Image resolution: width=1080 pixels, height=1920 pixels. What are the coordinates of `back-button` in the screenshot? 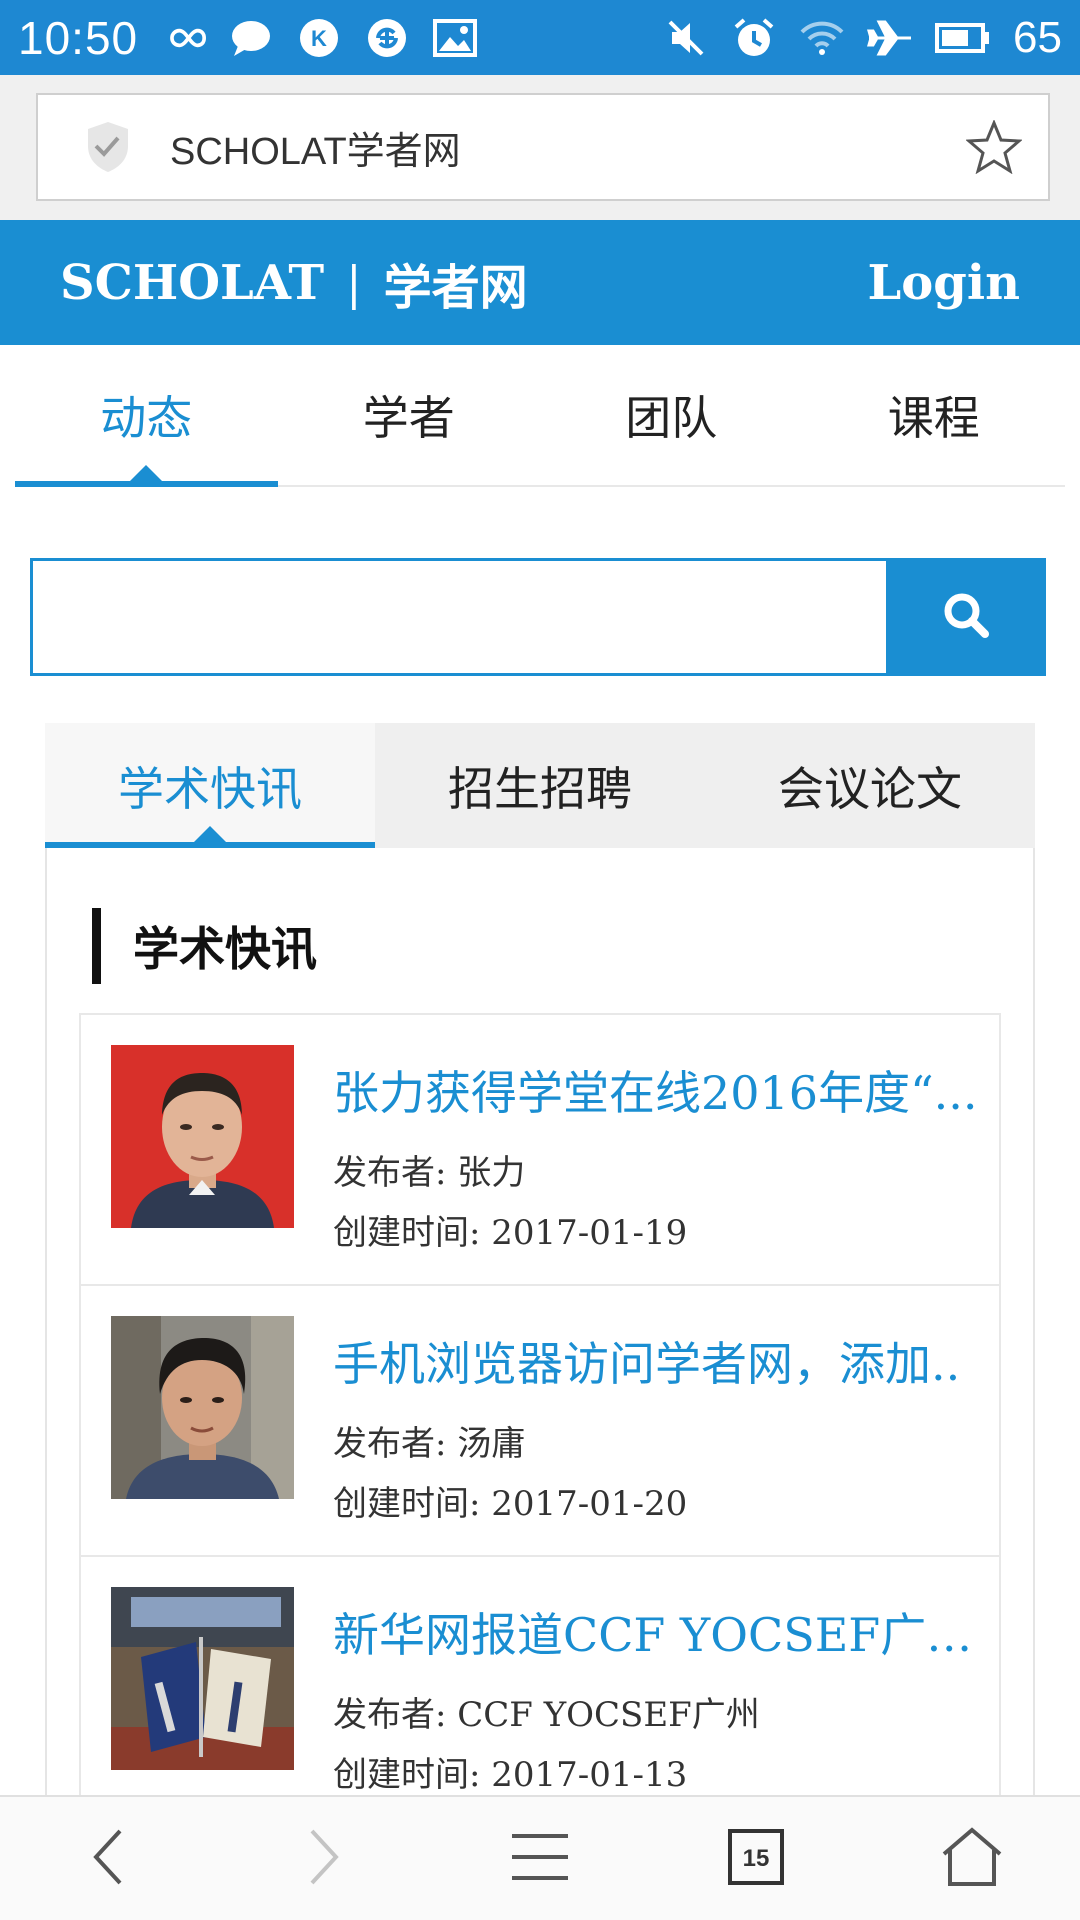 It's located at (108, 1859).